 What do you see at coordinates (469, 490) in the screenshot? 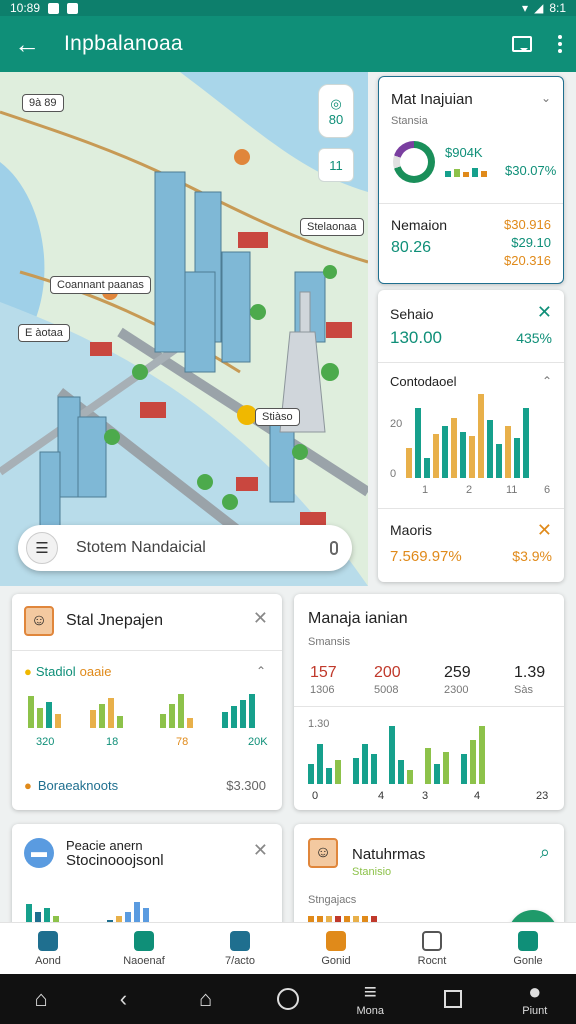
I see `contraded-x-tick-2: 2` at bounding box center [469, 490].